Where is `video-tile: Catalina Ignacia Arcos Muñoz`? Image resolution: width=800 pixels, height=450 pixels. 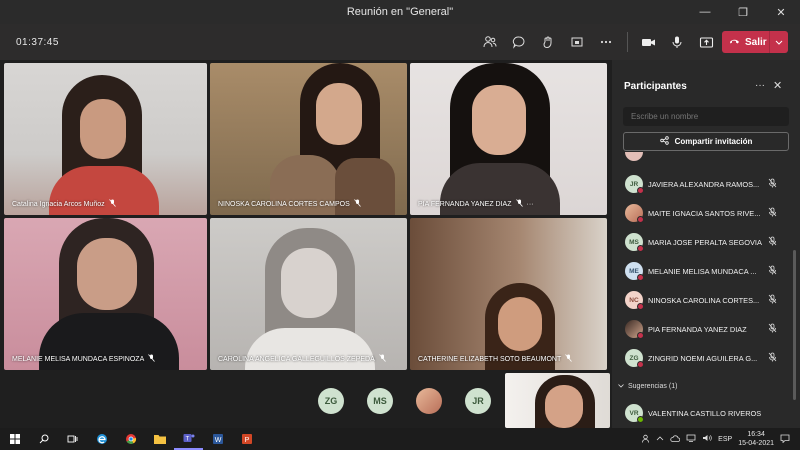
video-tile: Catalina Ignacia Arcos Muñoz is located at coordinates (105, 139).